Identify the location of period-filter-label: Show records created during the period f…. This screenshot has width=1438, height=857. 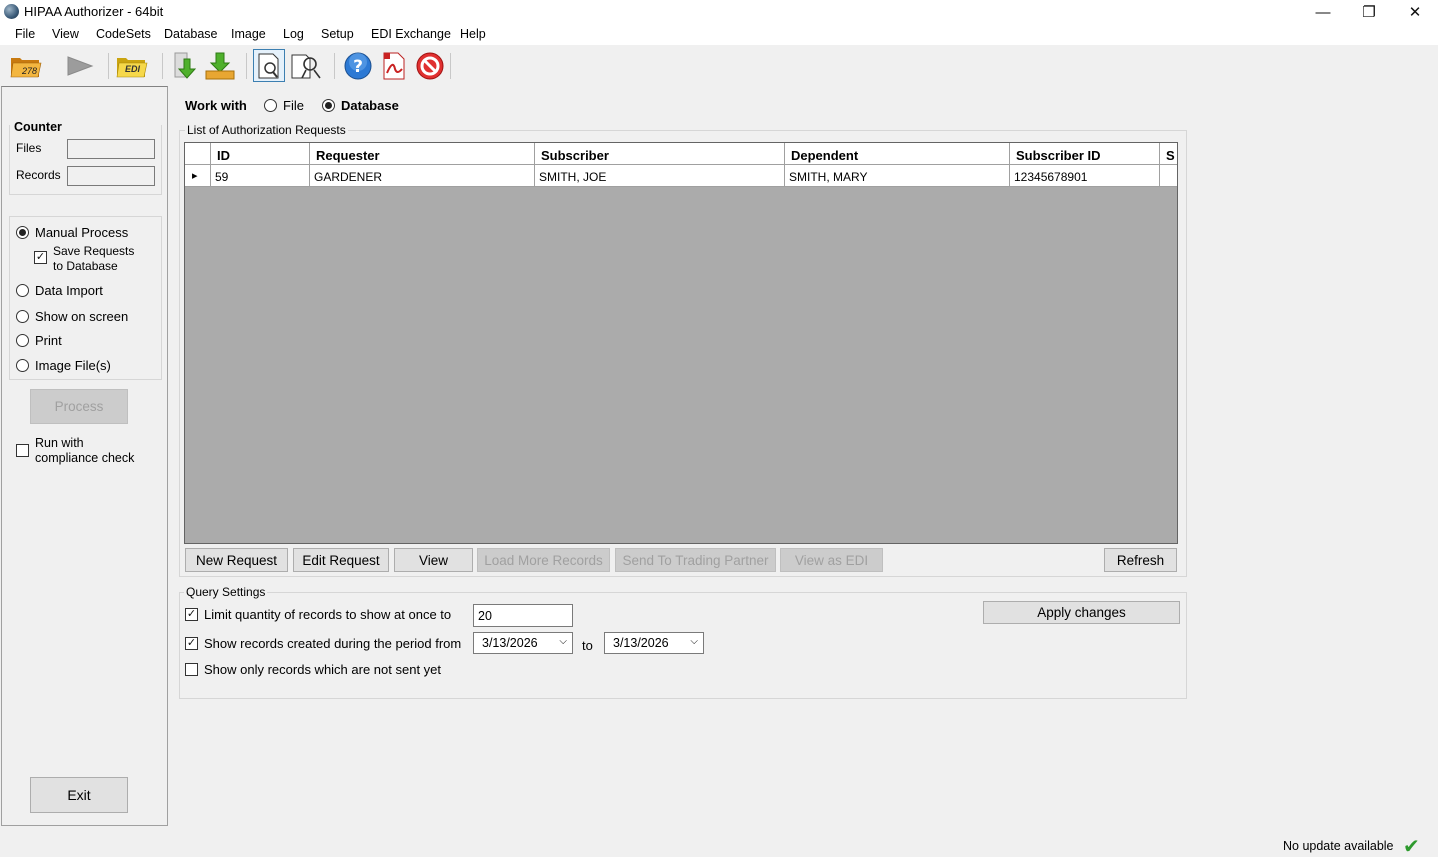
(332, 643).